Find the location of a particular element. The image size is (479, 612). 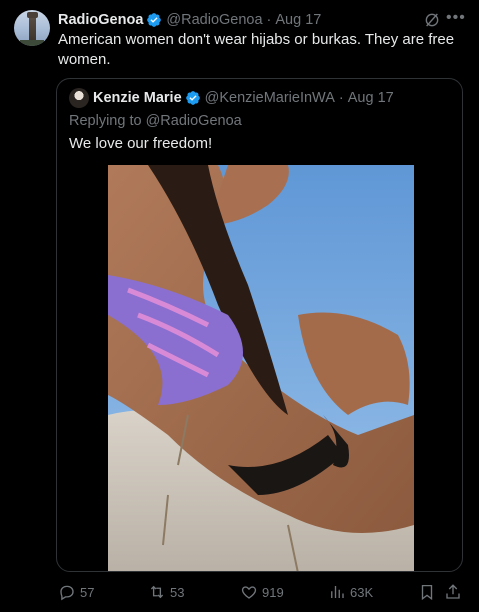

author-handle: @RadioGenoa is located at coordinates (214, 20).